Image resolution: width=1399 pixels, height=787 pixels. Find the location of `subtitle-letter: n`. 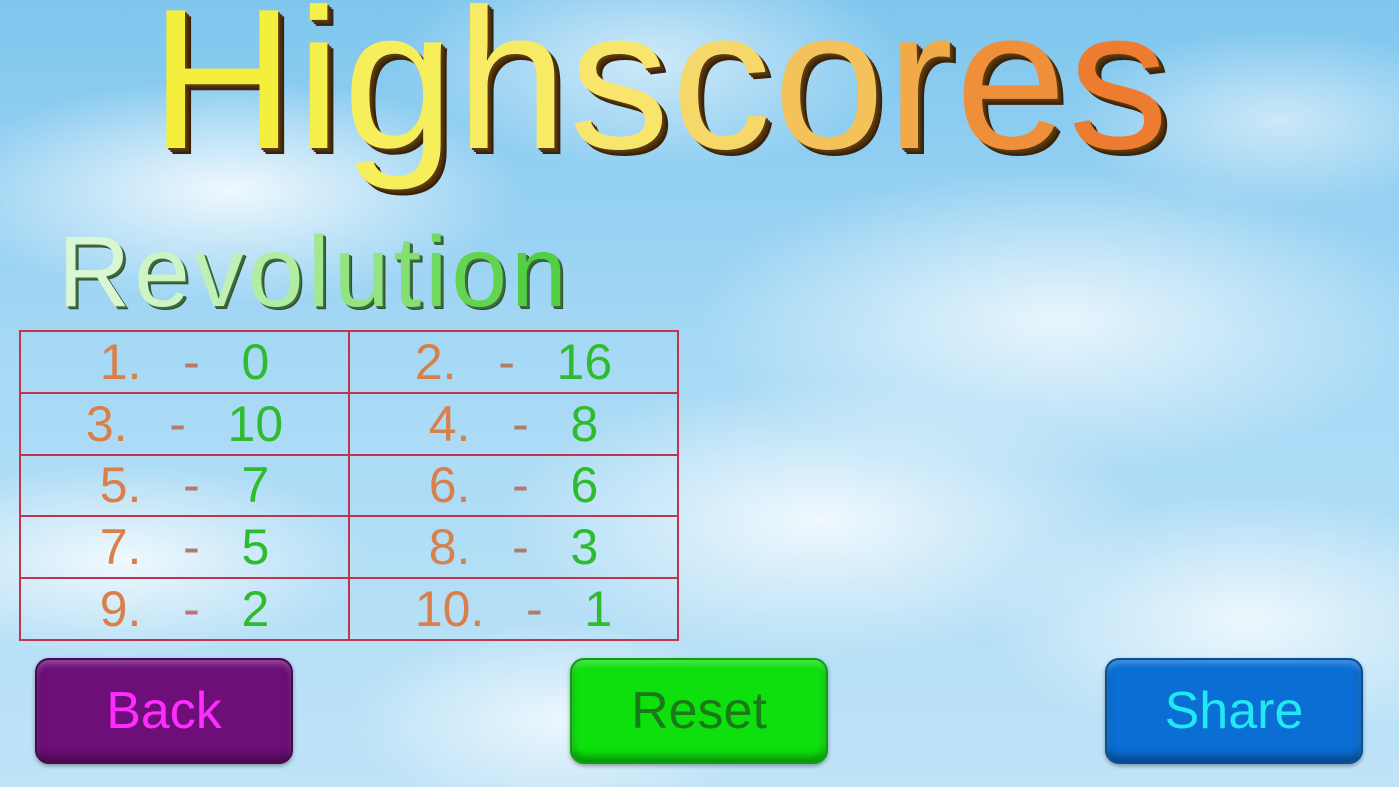

subtitle-letter: n is located at coordinates (540, 272).